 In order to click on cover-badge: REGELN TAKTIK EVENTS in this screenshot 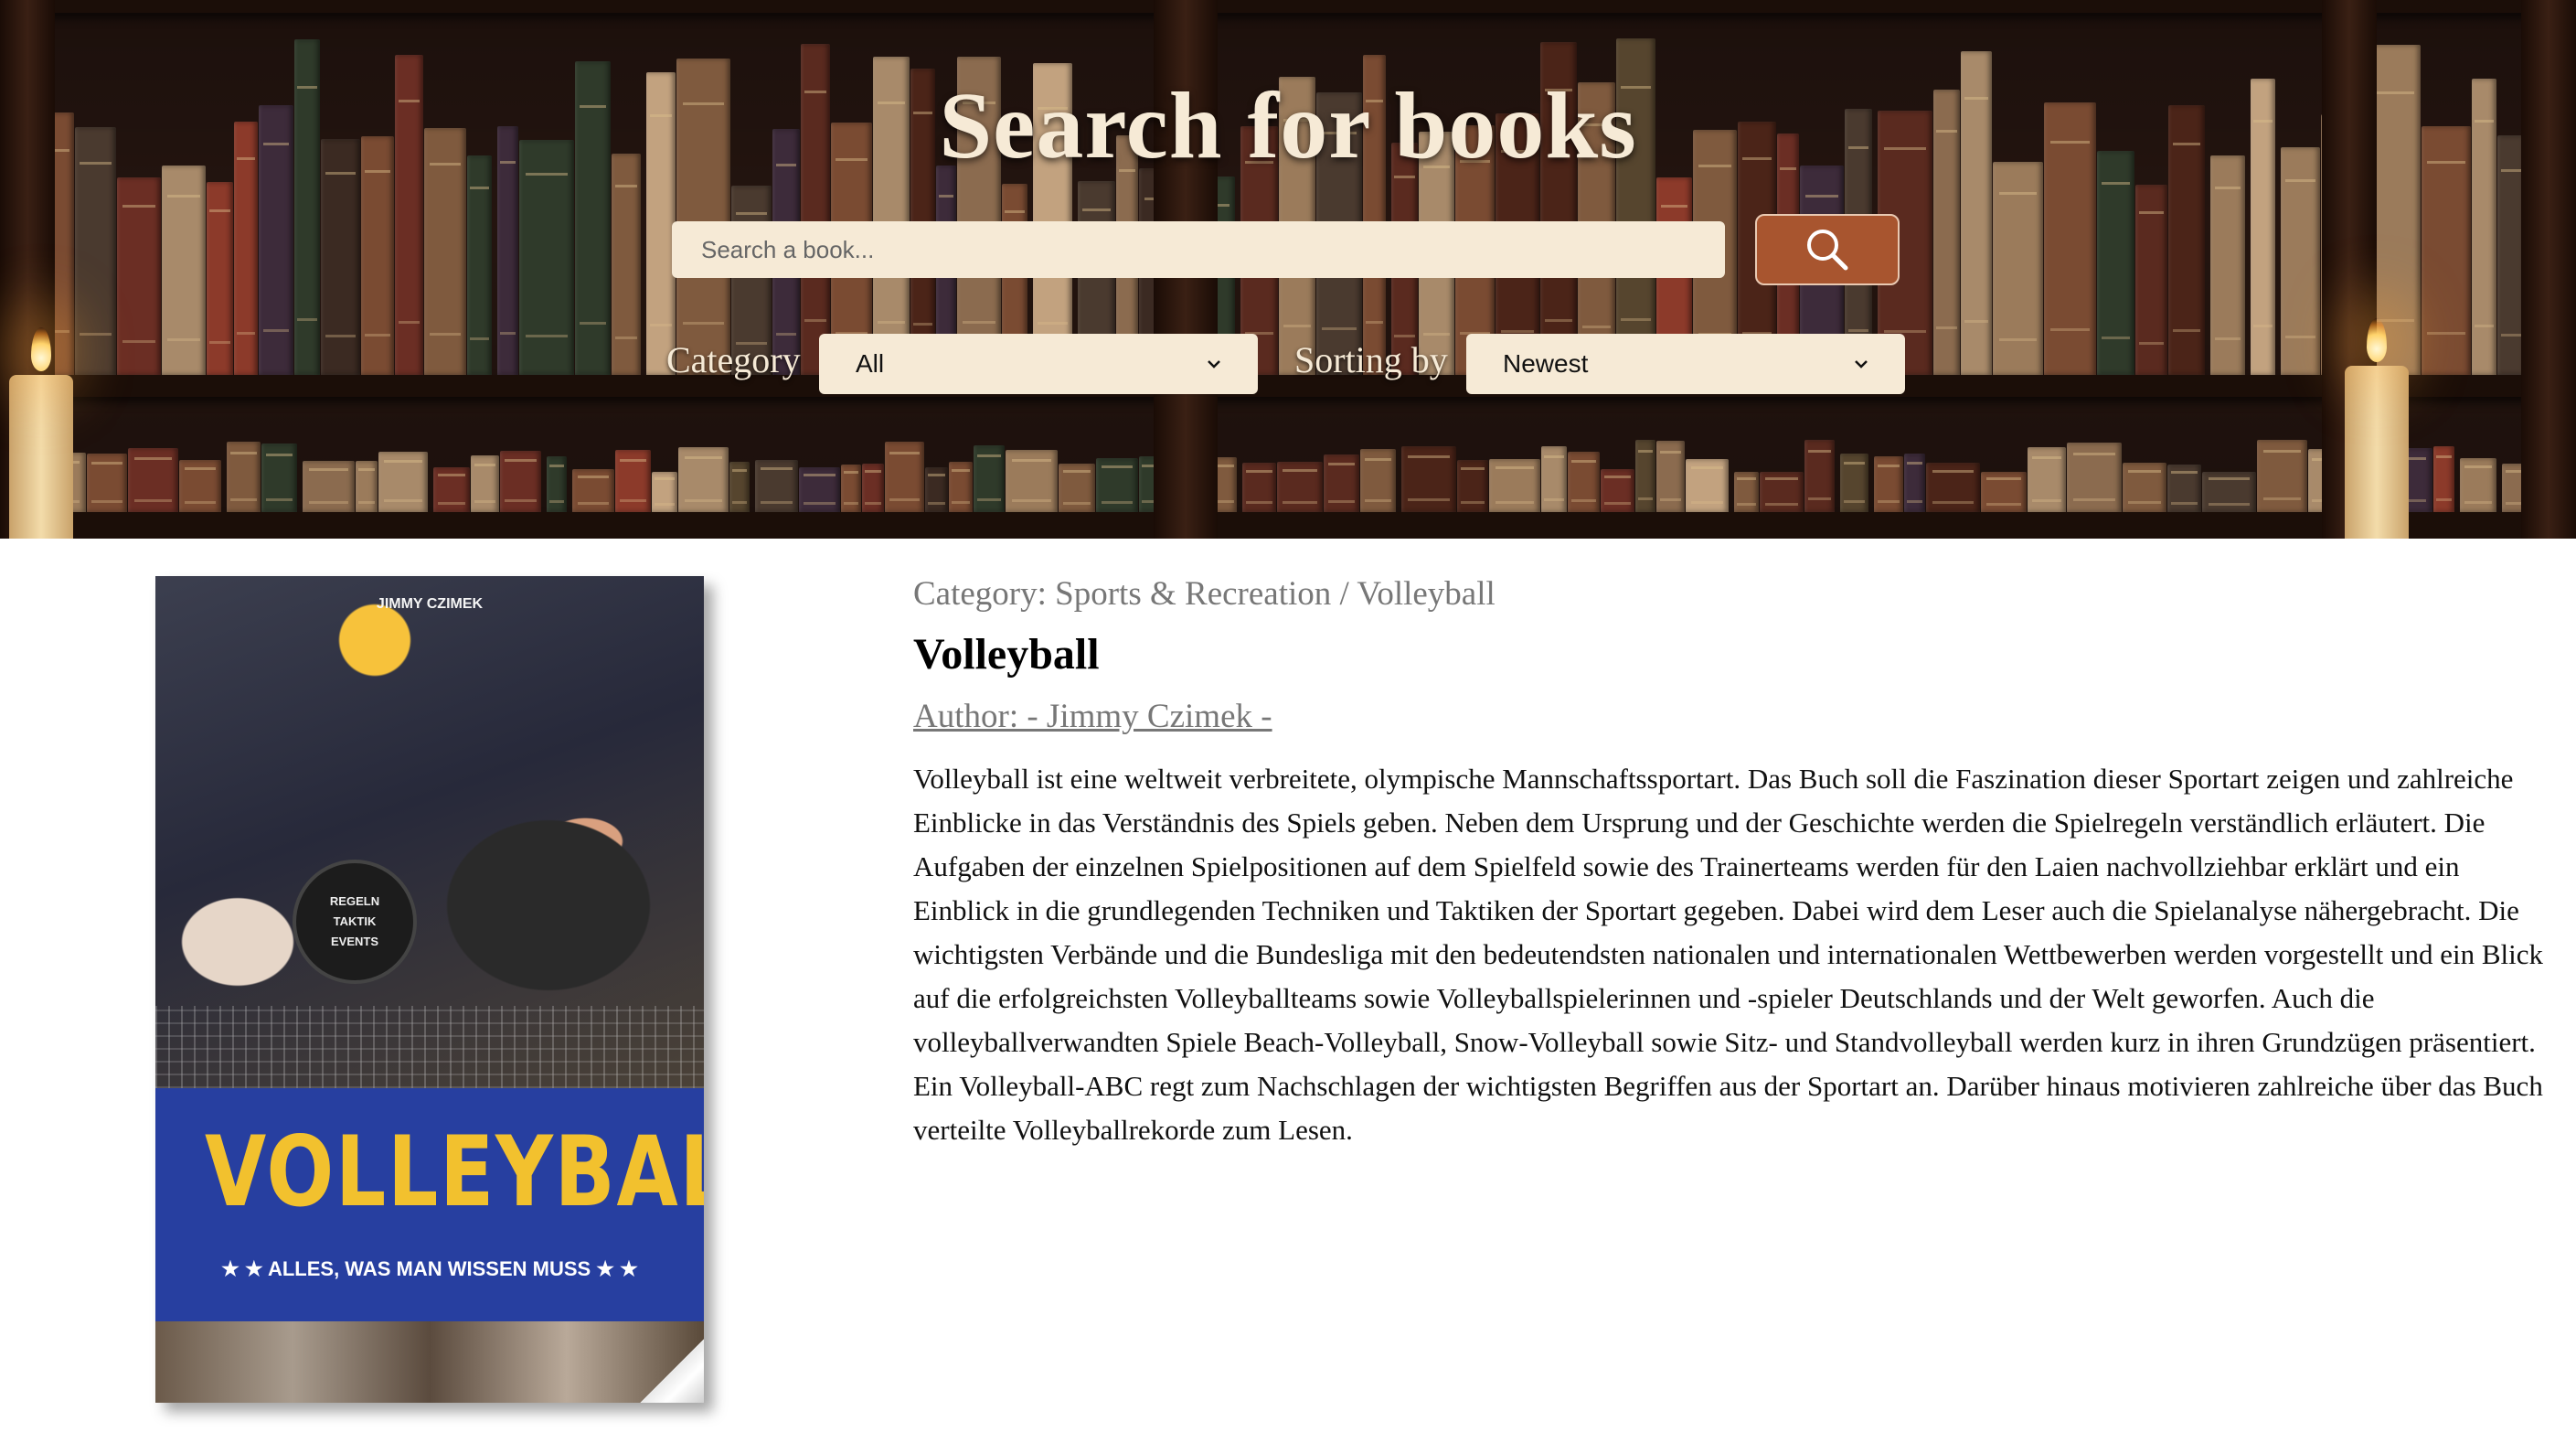, I will do `click(355, 922)`.